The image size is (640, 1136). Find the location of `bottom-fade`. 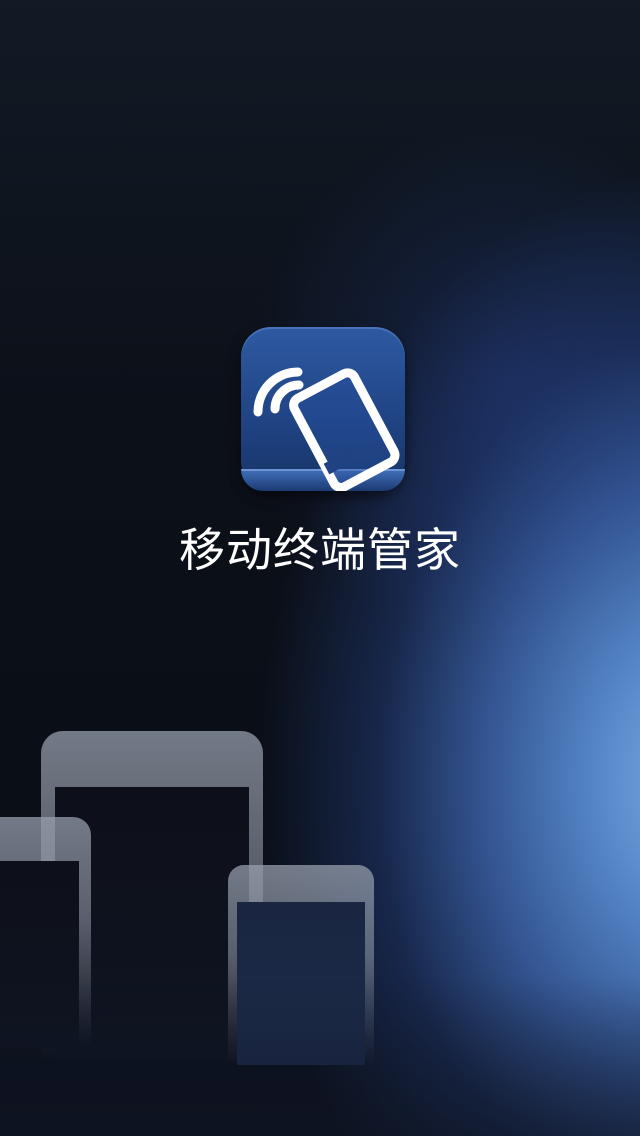

bottom-fade is located at coordinates (320, 1056).